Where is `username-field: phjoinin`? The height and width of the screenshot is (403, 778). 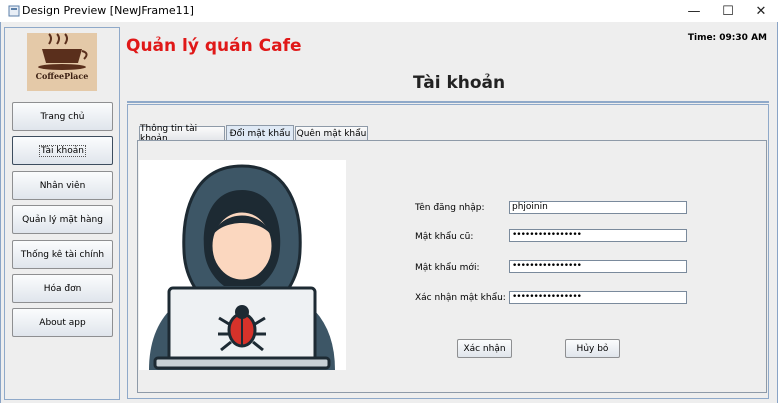
username-field: phjoinin is located at coordinates (598, 207).